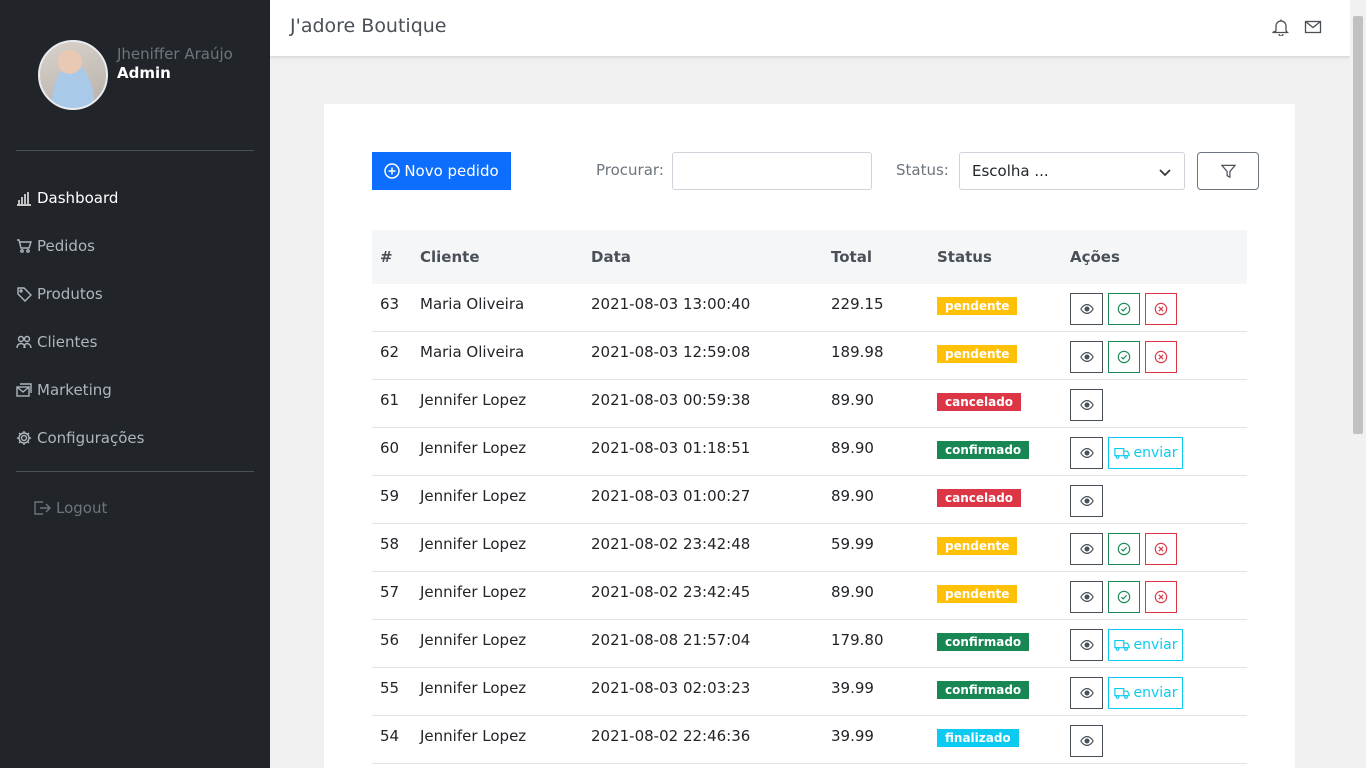  I want to click on sidebar-item-dashboard: Dashboard, so click(80, 198).